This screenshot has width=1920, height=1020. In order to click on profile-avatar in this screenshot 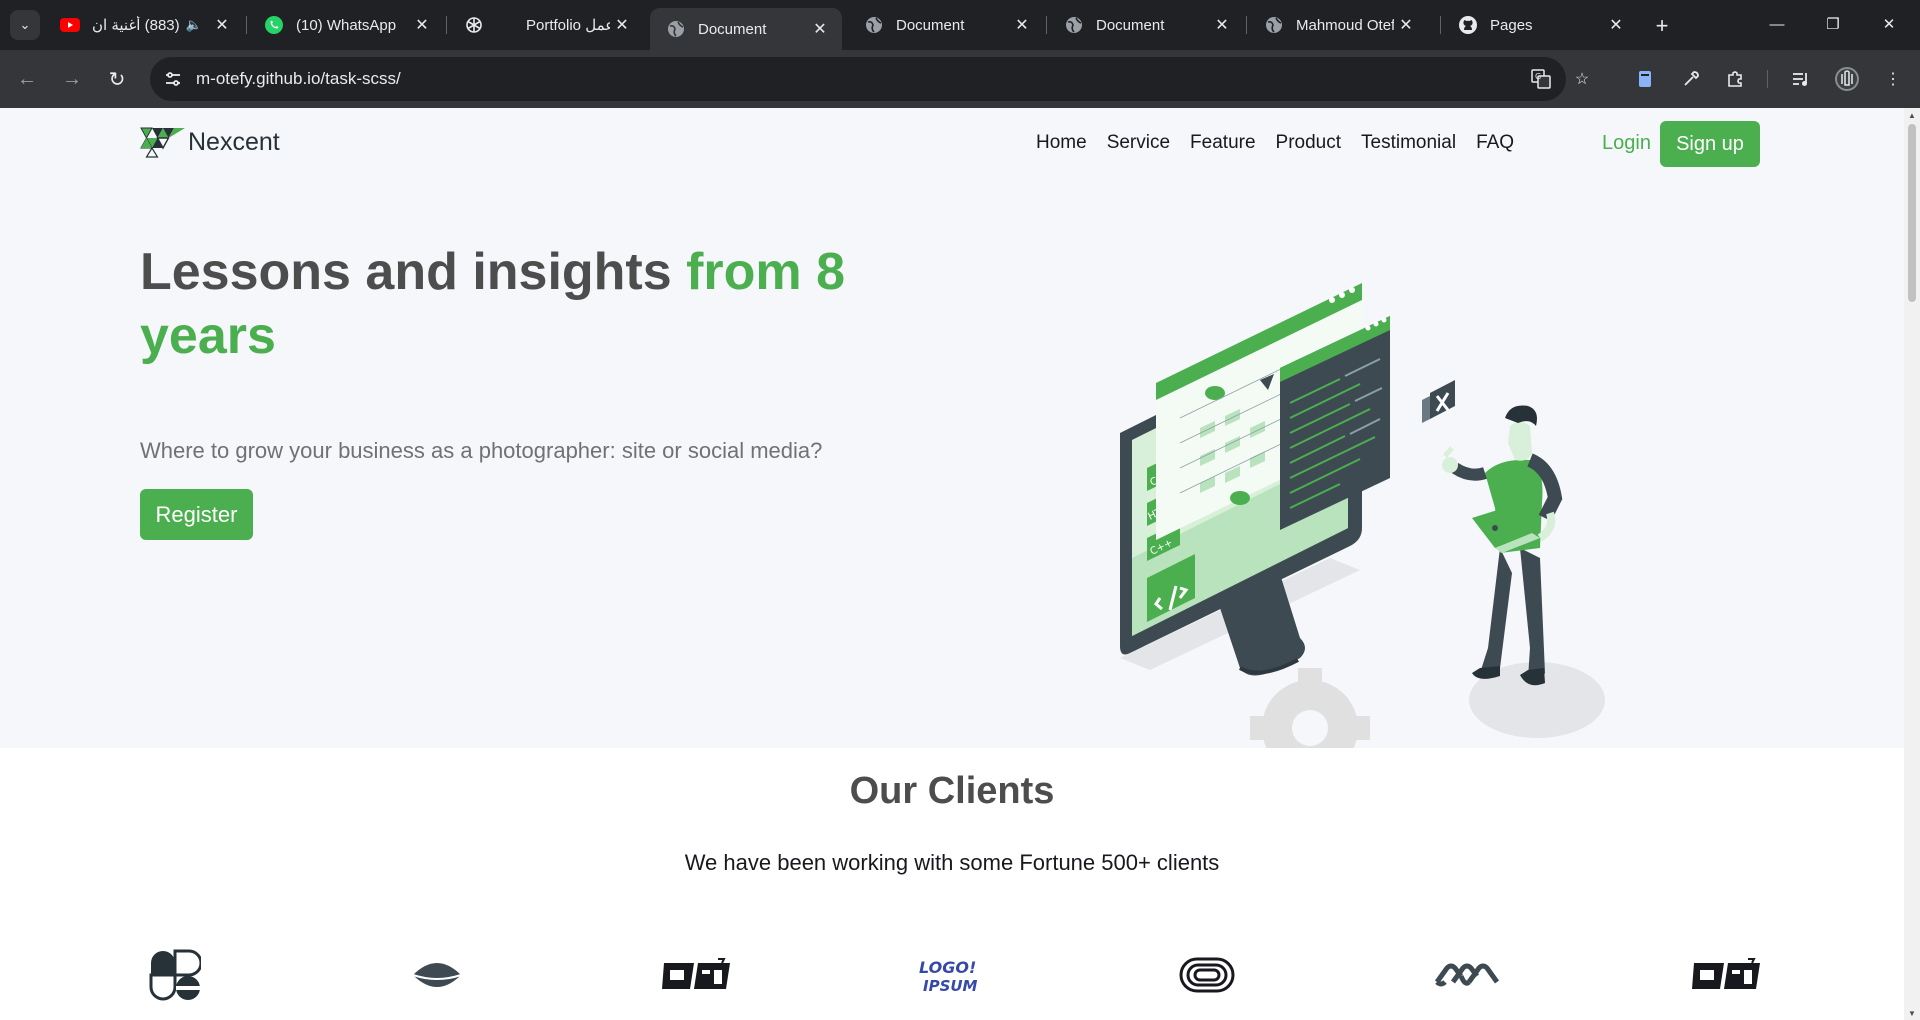, I will do `click(1847, 79)`.